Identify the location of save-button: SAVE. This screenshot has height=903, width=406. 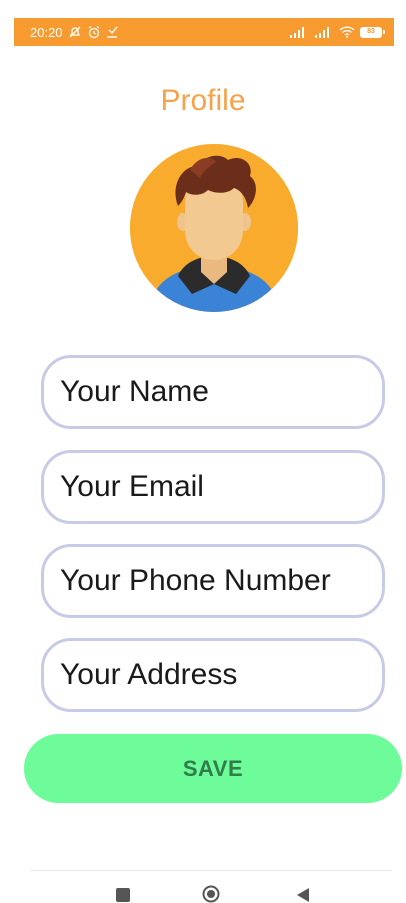
(213, 768).